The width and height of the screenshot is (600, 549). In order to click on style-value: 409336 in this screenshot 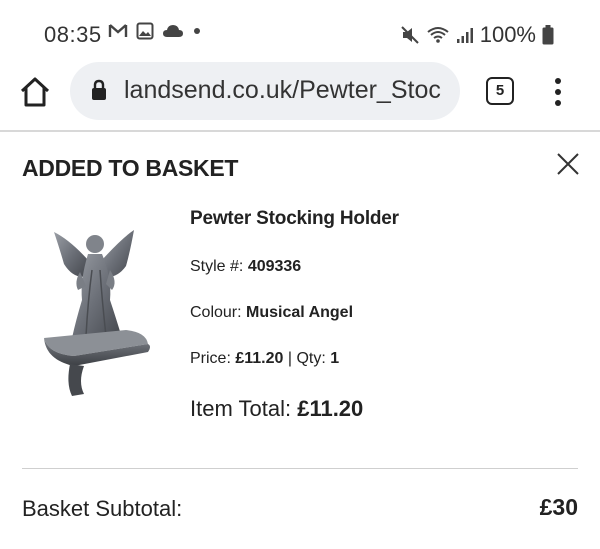, I will do `click(274, 266)`.